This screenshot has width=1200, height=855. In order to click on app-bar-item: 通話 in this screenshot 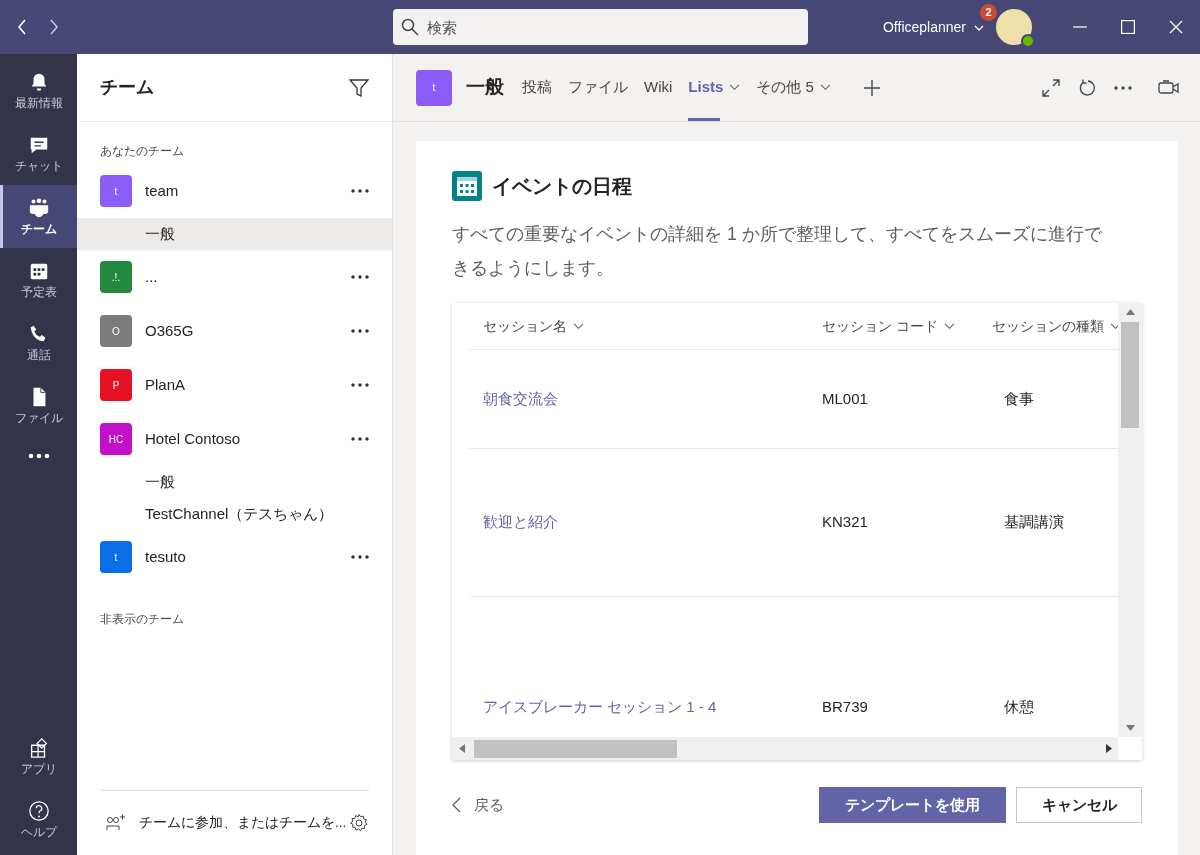, I will do `click(38, 342)`.